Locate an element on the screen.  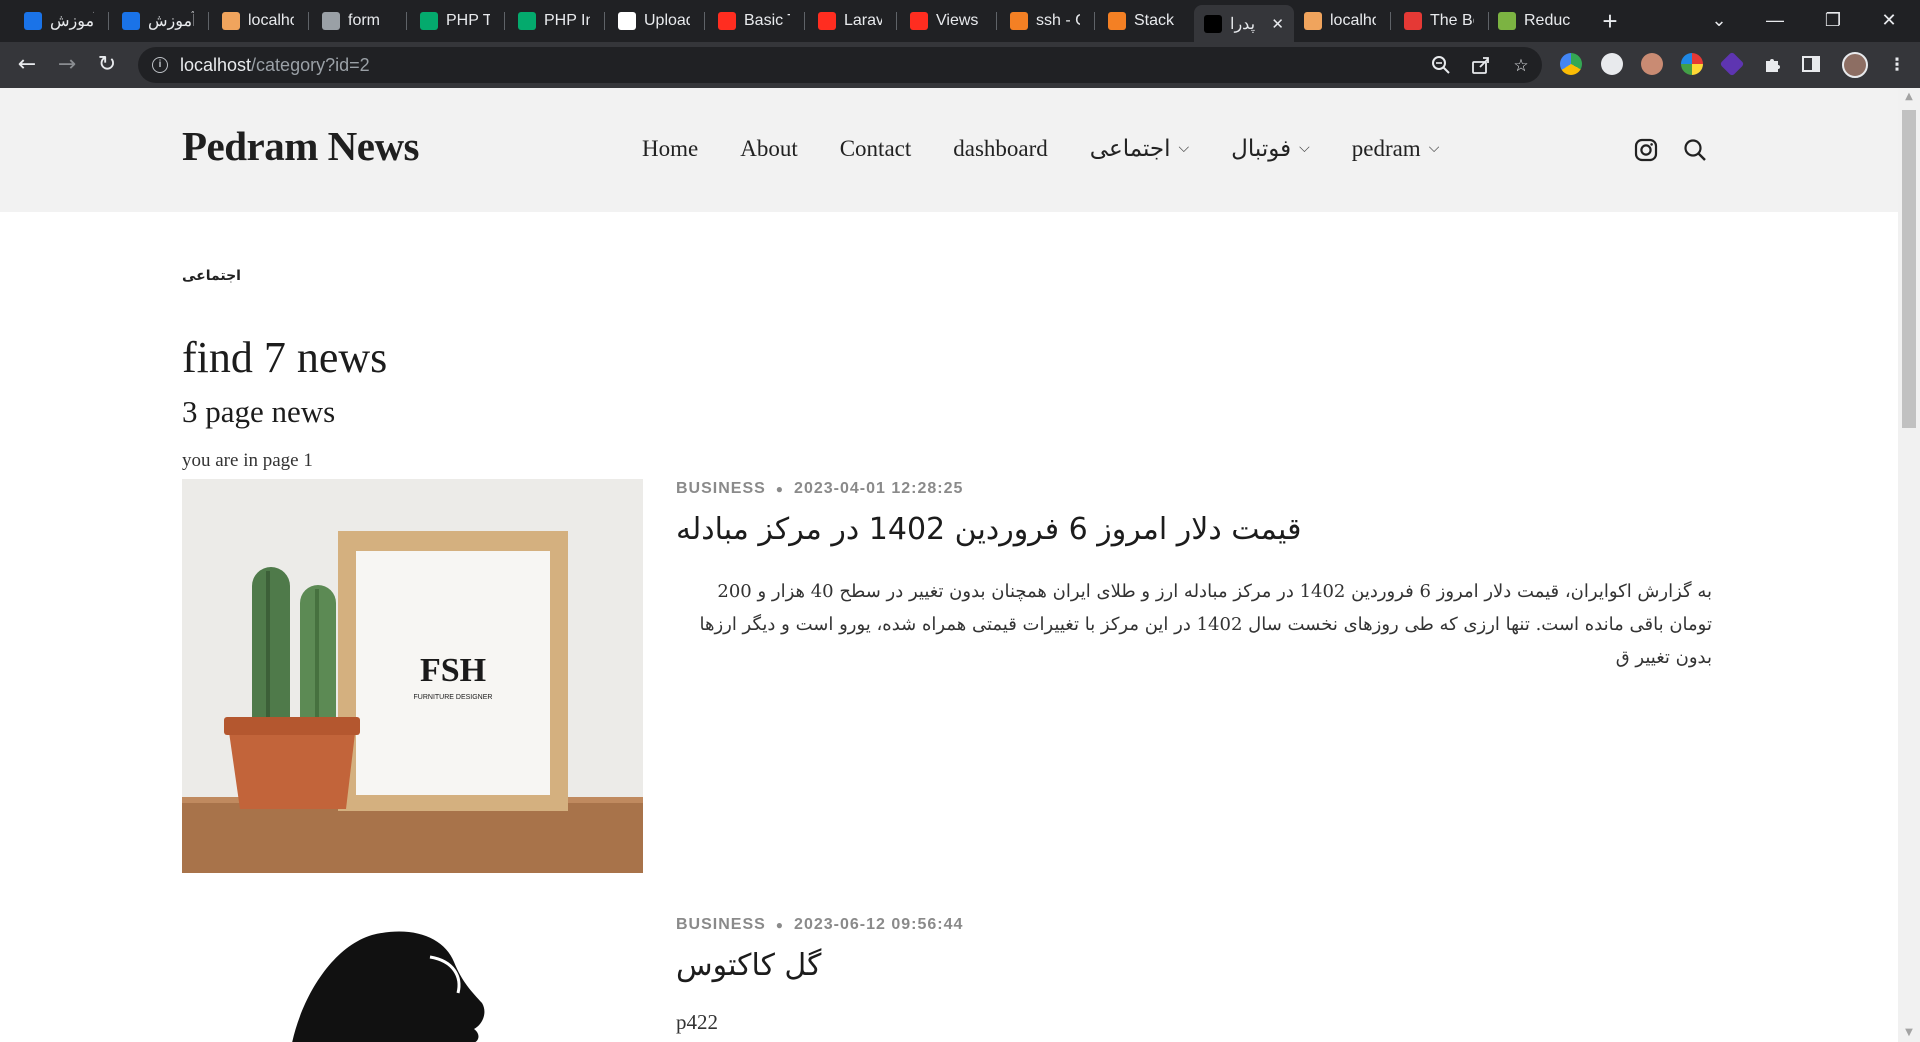
side-panel-icon is located at coordinates (1811, 65).